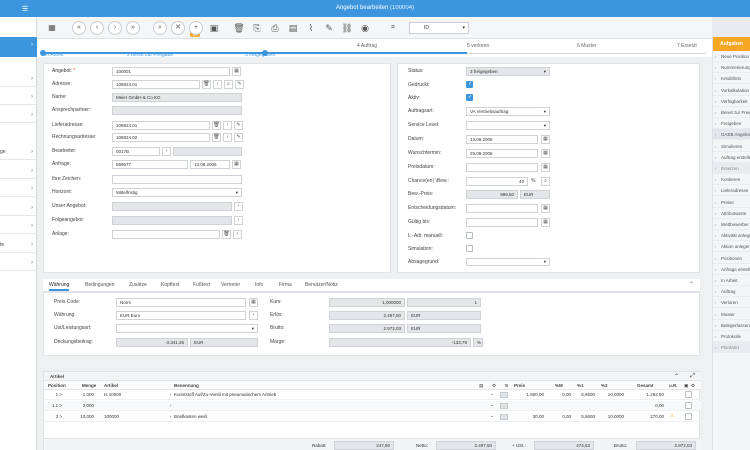 The width and height of the screenshot is (750, 450). Describe the element at coordinates (497, 181) in the screenshot. I see `chance-field: 40` at that location.